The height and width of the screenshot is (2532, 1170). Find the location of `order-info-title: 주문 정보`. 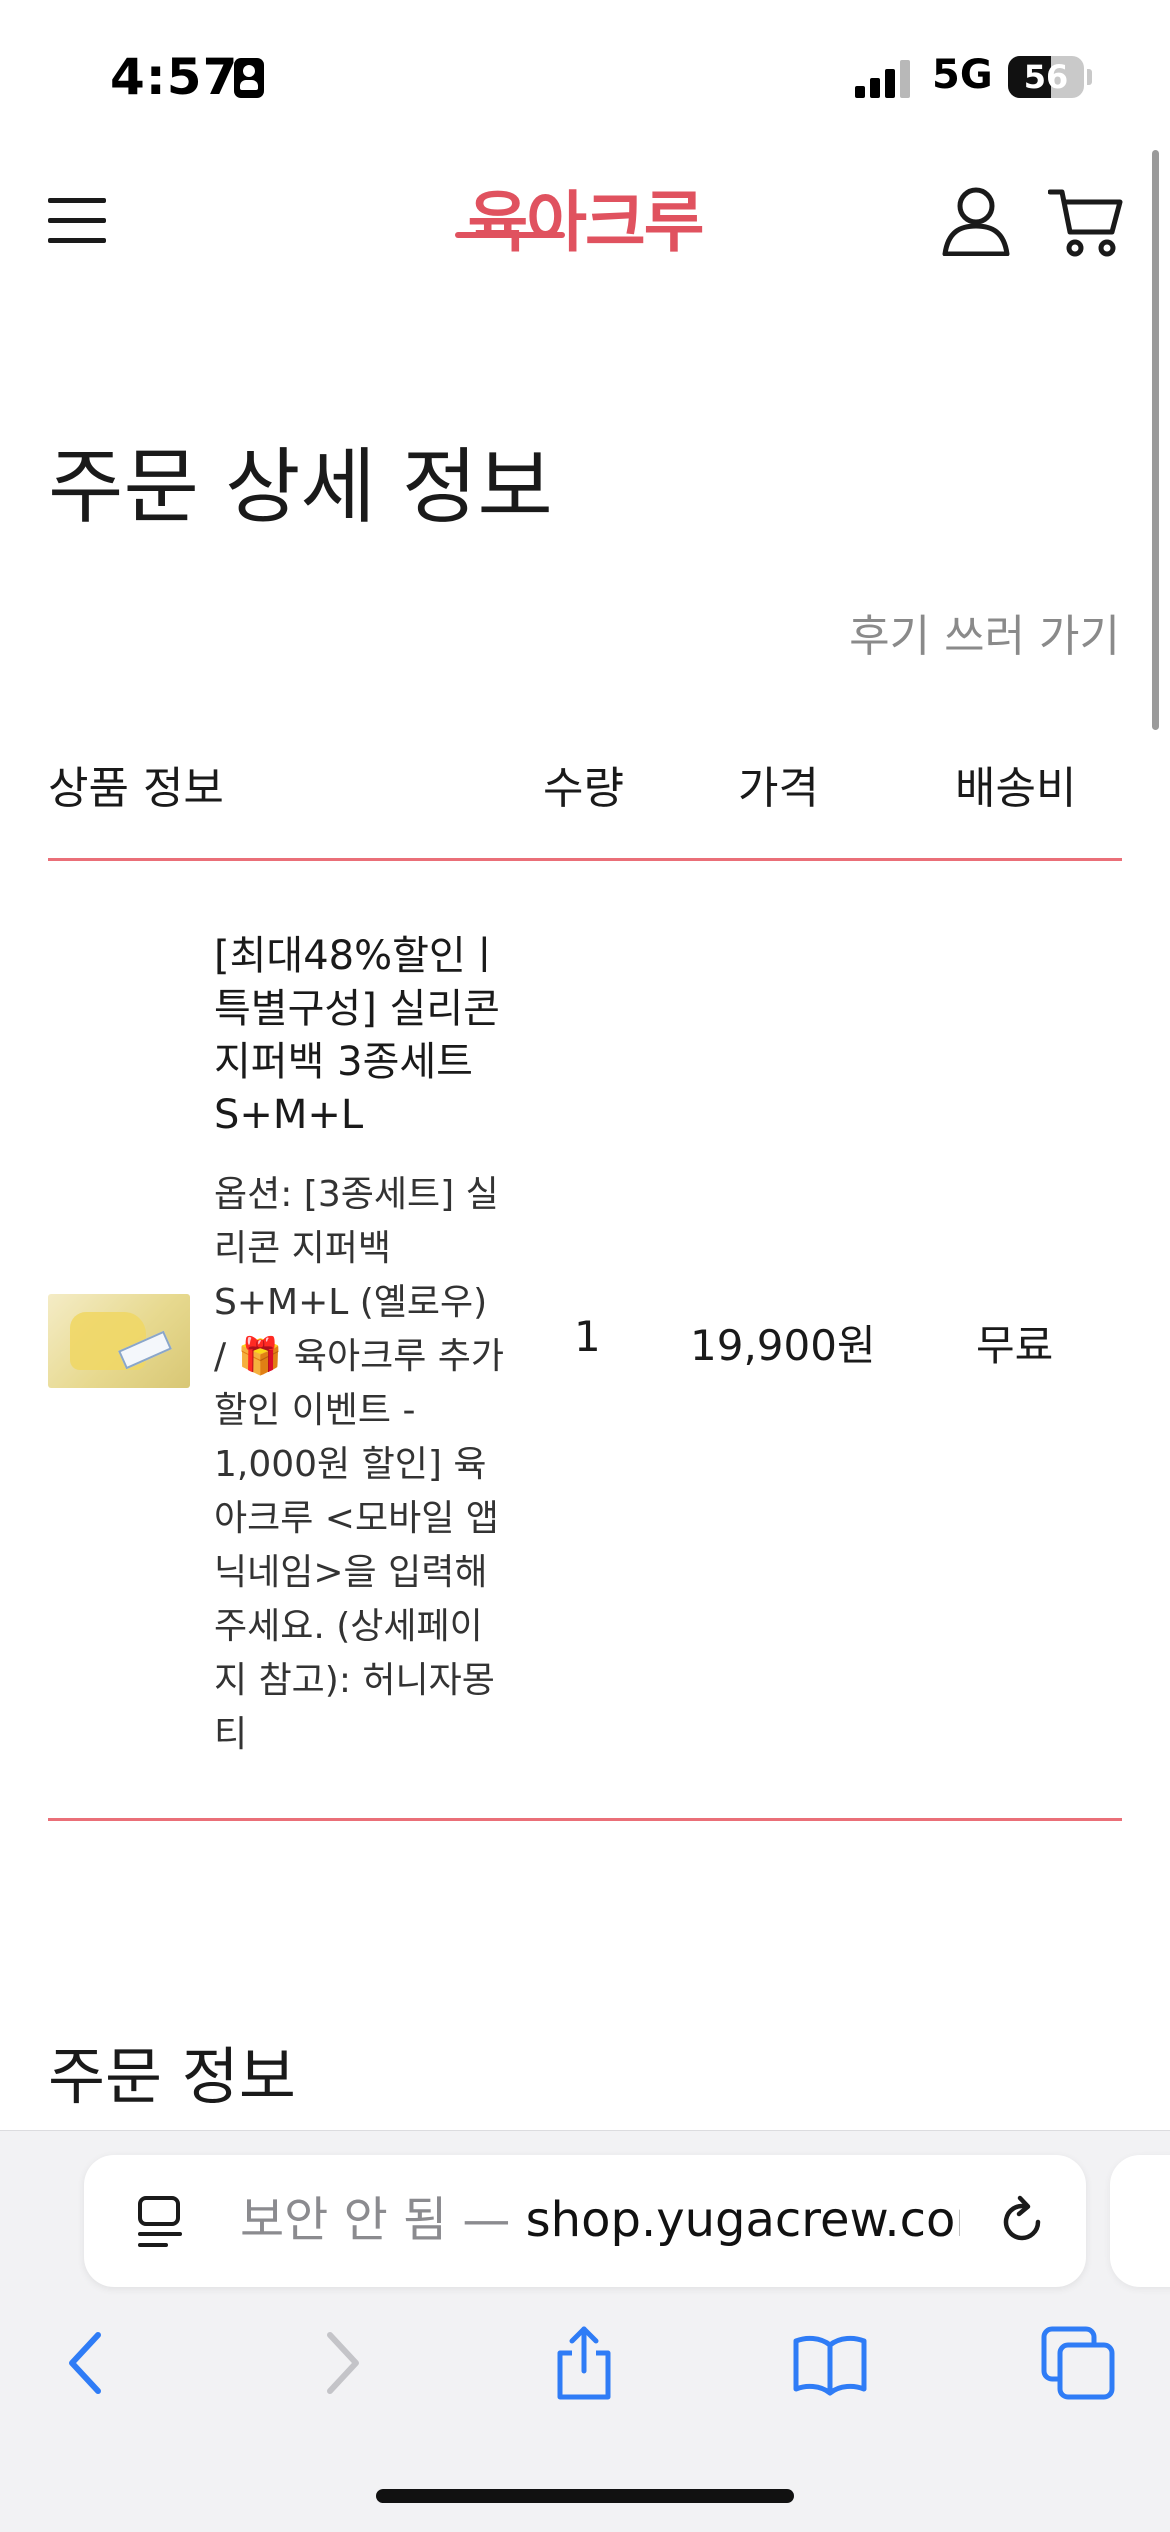

order-info-title: 주문 정보 is located at coordinates (172, 2076).